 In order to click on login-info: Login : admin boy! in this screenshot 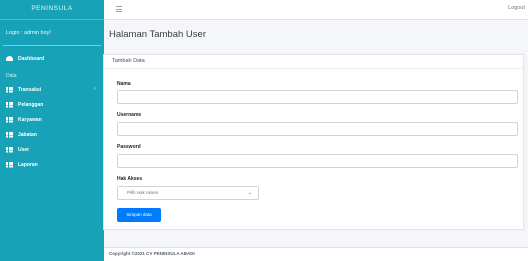, I will do `click(52, 33)`.